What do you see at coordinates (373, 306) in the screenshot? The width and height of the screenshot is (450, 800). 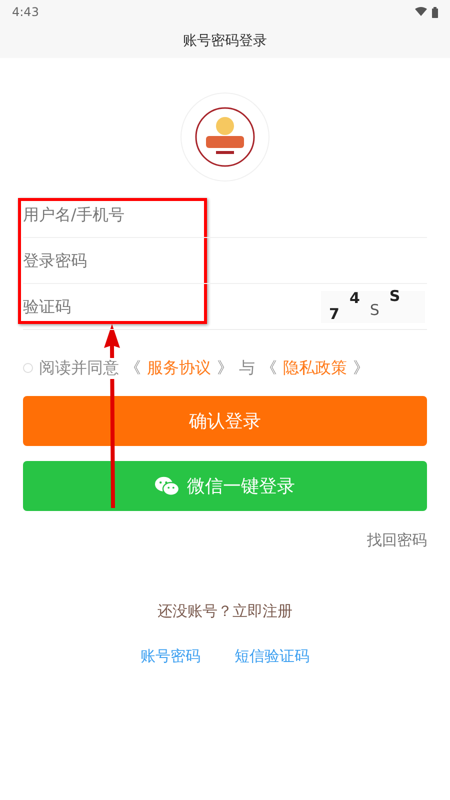 I see `captcha-image: 7 4 S S` at bounding box center [373, 306].